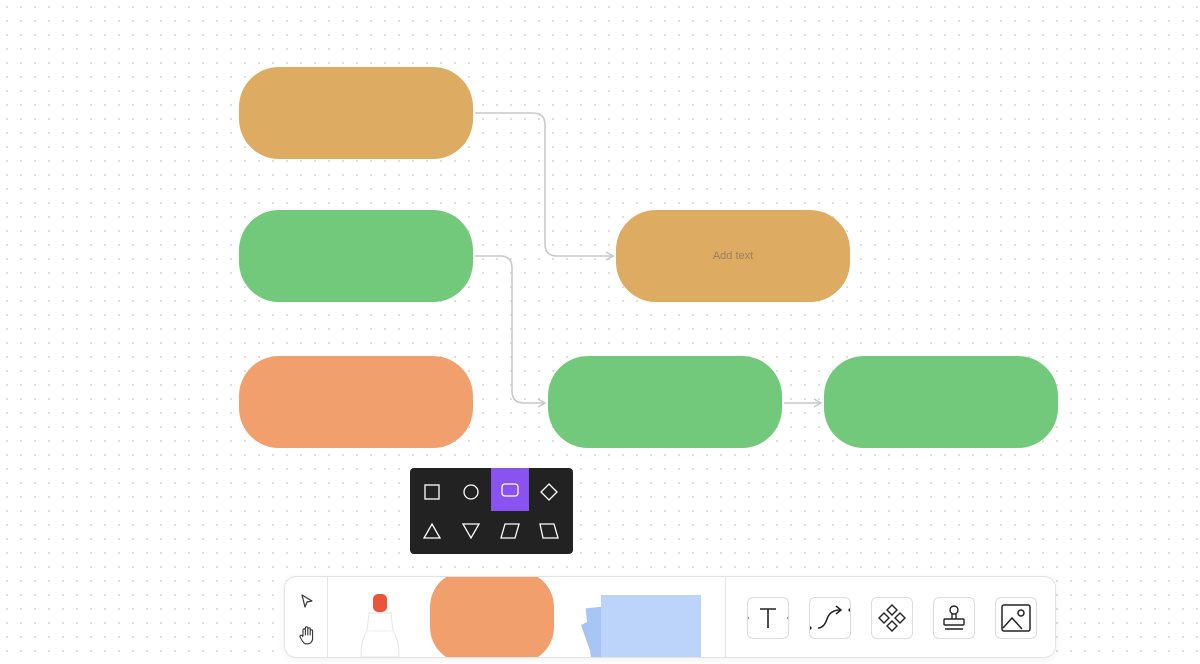 The image size is (1200, 664). I want to click on bottom-toolbar, so click(670, 617).